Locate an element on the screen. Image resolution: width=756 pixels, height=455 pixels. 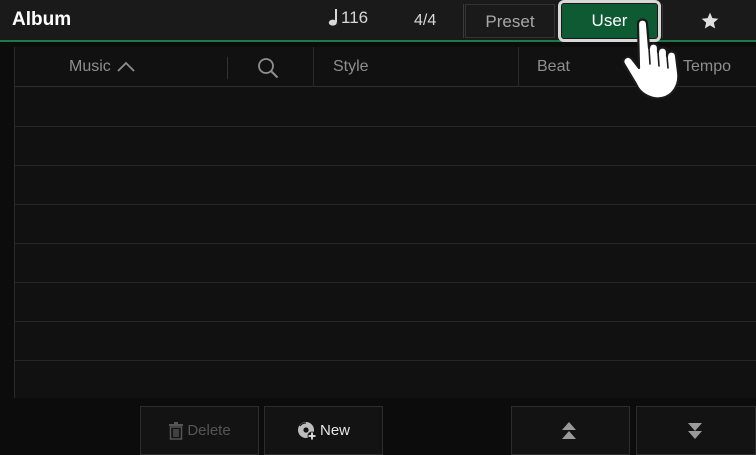
time-signature: 4/4 is located at coordinates (425, 20).